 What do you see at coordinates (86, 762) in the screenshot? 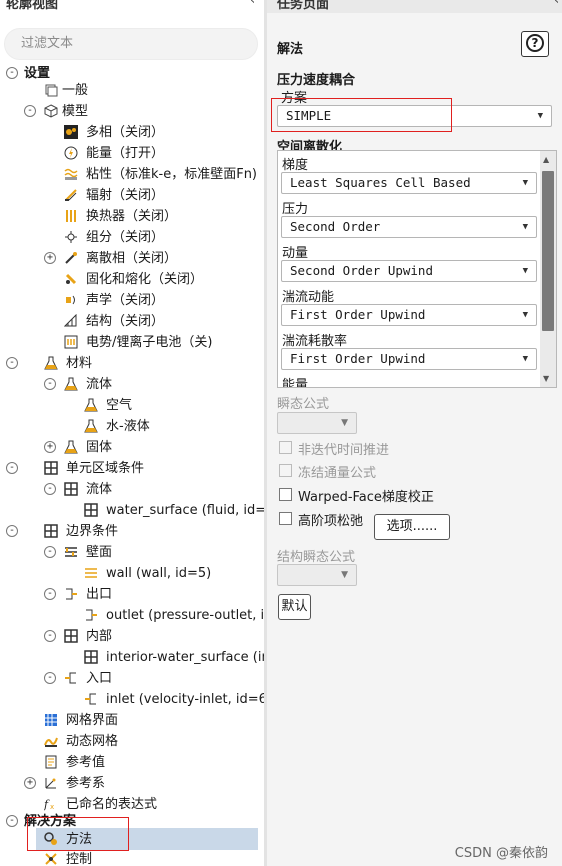
I see `tree-item-label: 参考值` at bounding box center [86, 762].